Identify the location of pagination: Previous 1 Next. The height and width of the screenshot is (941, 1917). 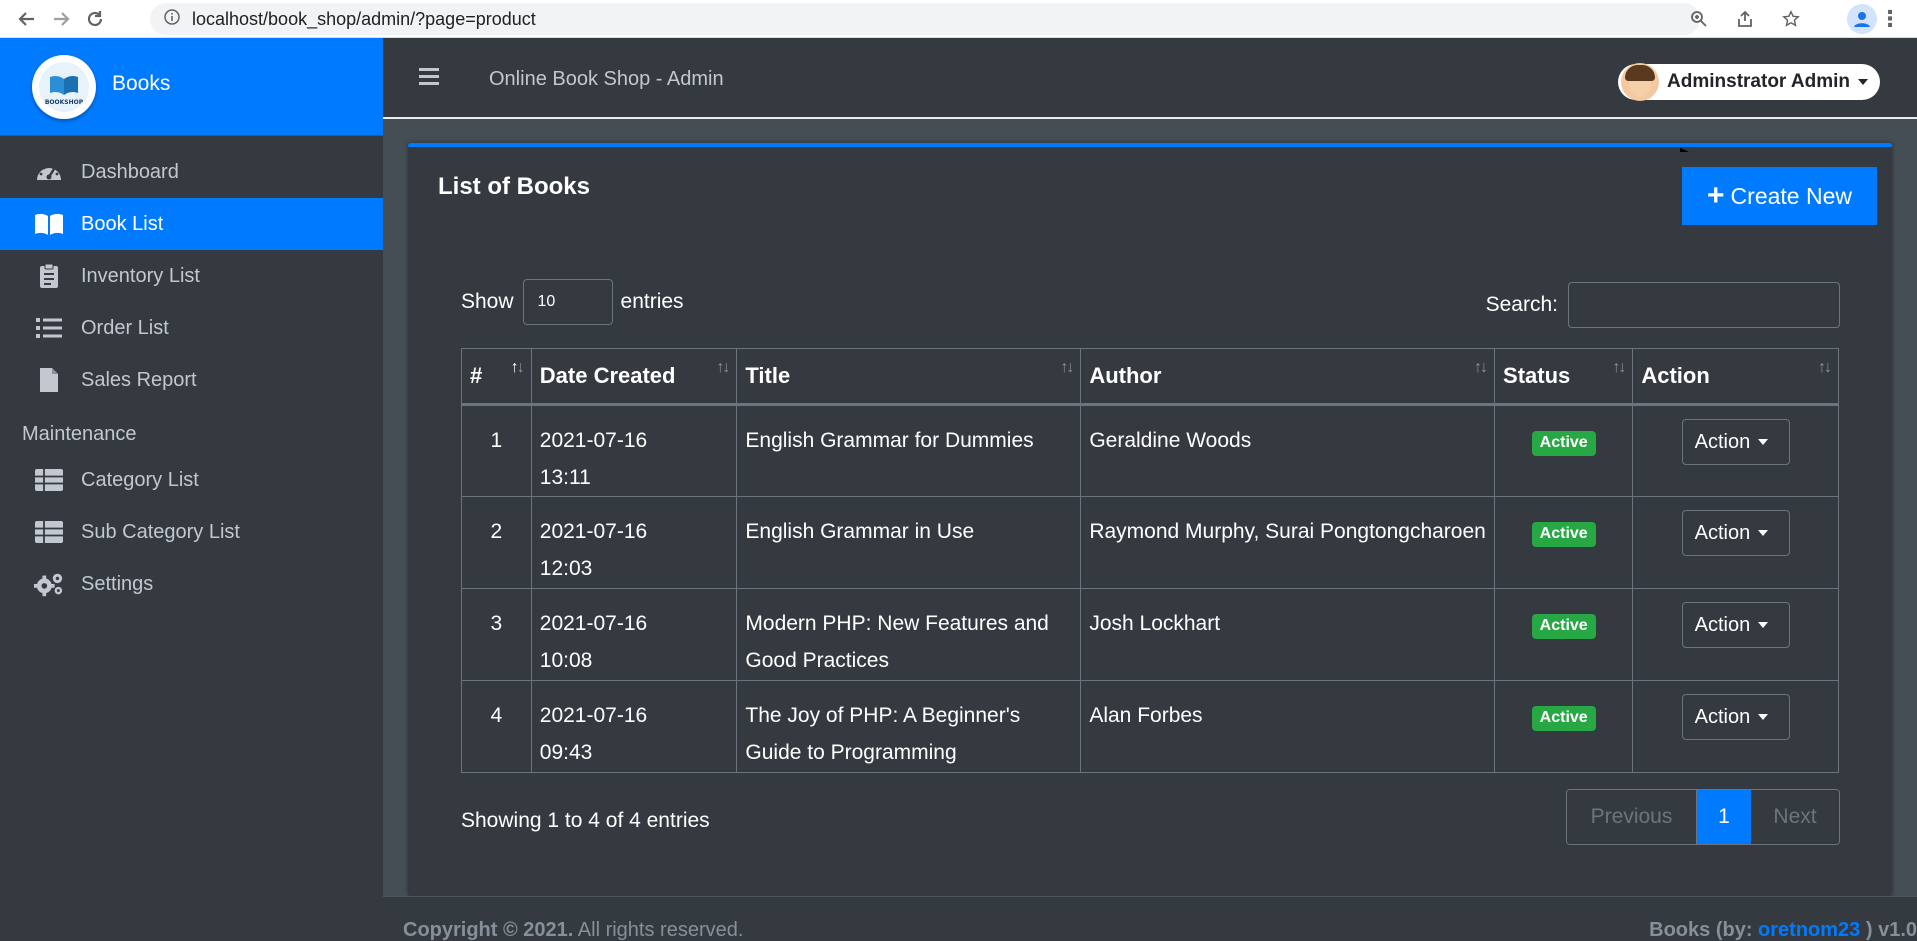
(1703, 817).